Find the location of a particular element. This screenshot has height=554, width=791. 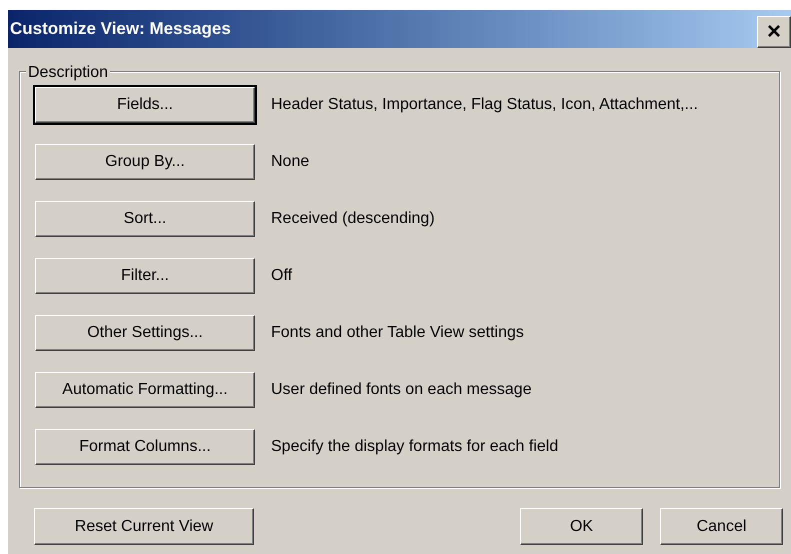

ok-button: OK is located at coordinates (581, 526).